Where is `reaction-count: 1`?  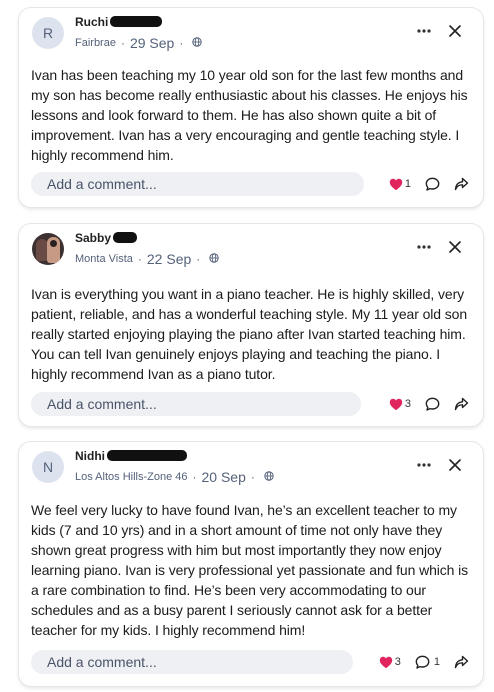 reaction-count: 1 is located at coordinates (407, 184).